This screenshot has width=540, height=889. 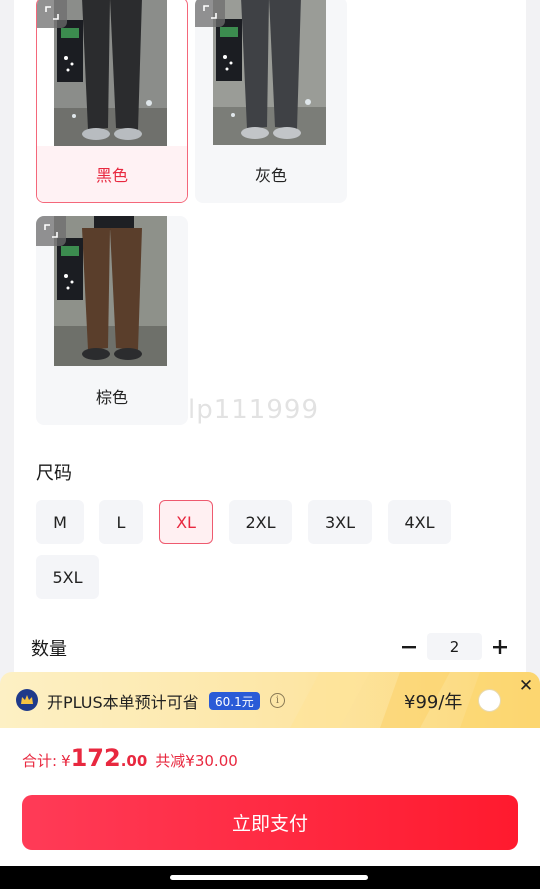 What do you see at coordinates (253, 410) in the screenshot?
I see `watermark: lp111999` at bounding box center [253, 410].